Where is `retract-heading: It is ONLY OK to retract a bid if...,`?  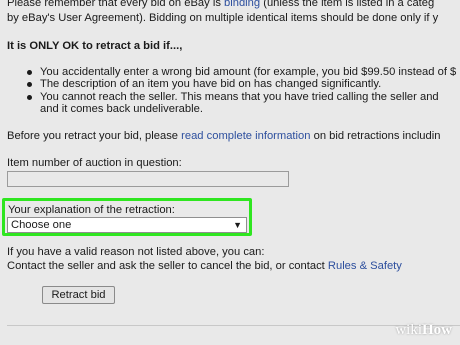
retract-heading: It is ONLY OK to retract a bid if..., is located at coordinates (95, 46).